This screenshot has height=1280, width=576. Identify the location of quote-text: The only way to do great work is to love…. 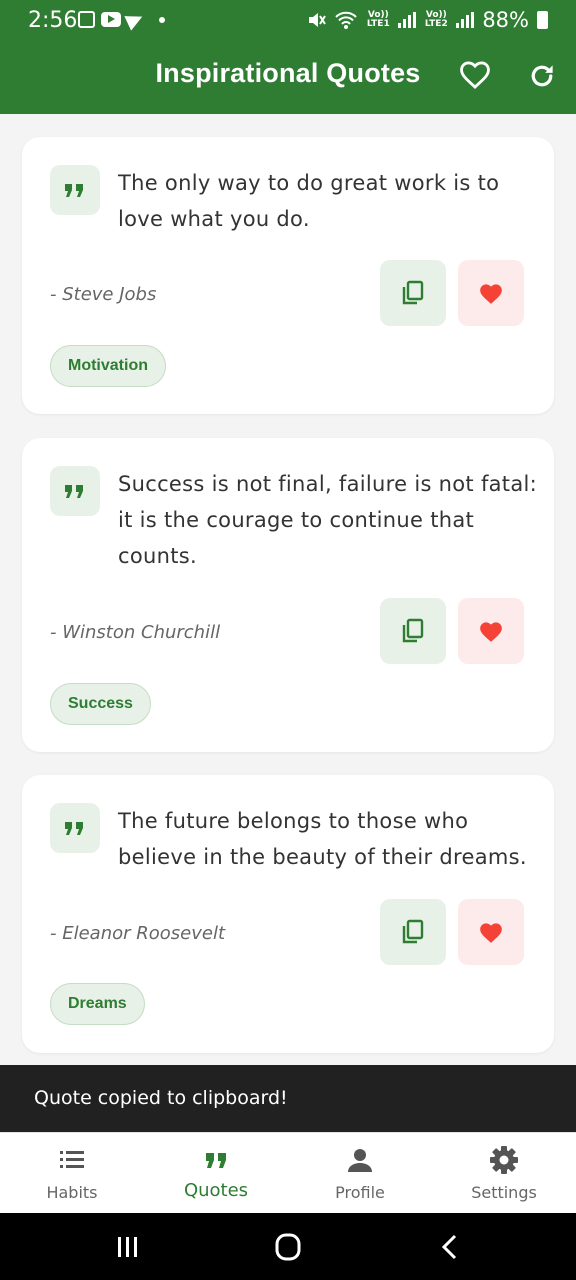
(309, 201).